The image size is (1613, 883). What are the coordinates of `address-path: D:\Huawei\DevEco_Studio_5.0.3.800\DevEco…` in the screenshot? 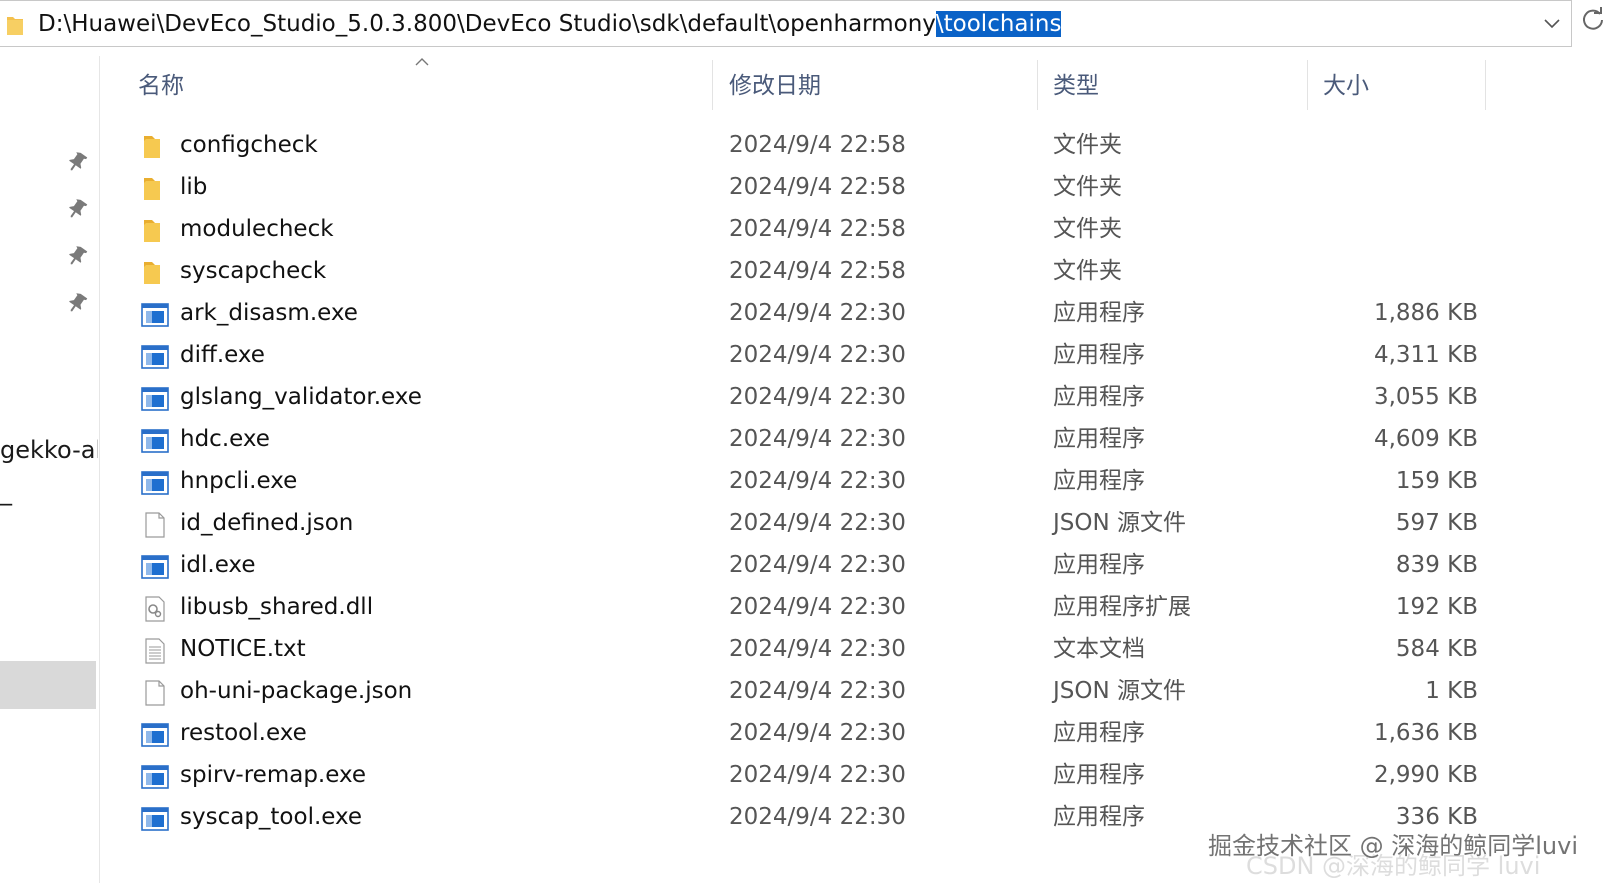 It's located at (550, 24).